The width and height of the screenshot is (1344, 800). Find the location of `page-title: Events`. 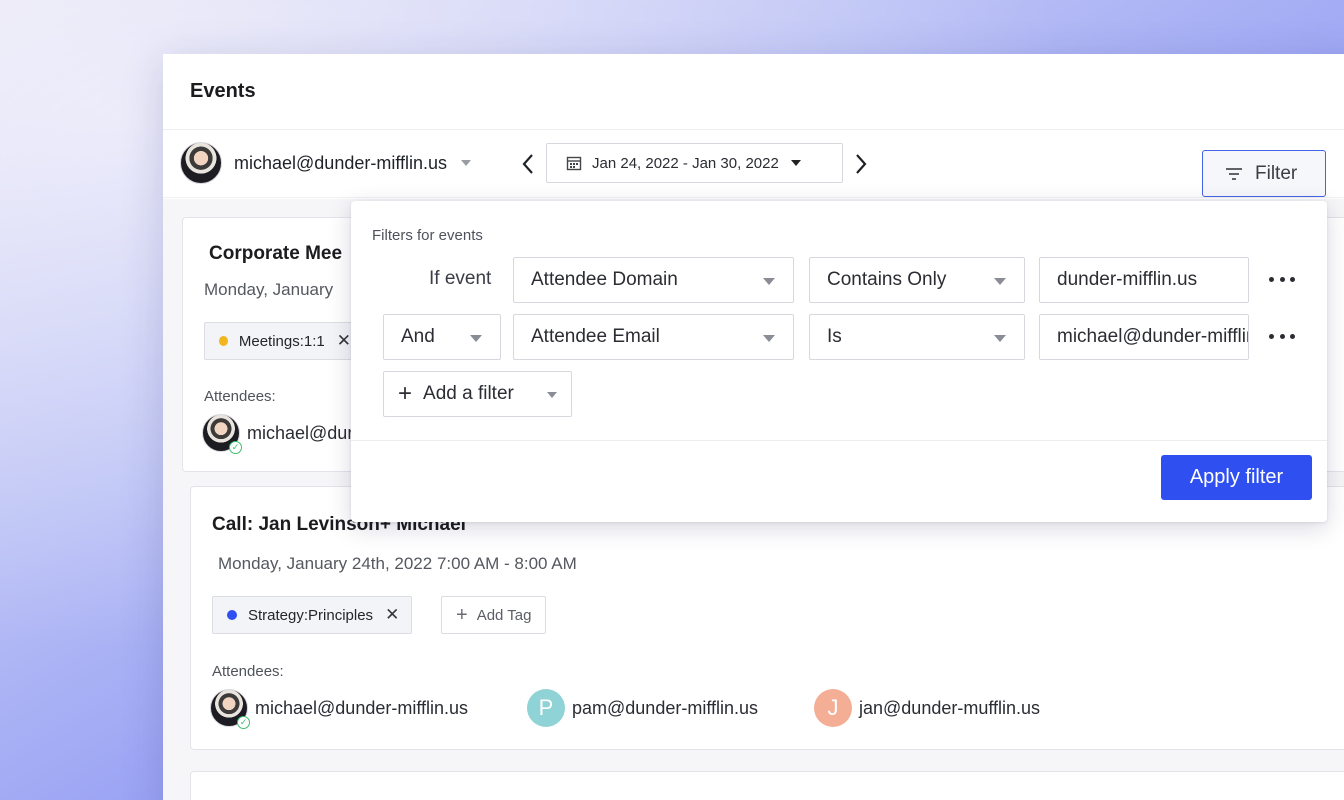

page-title: Events is located at coordinates (223, 91).